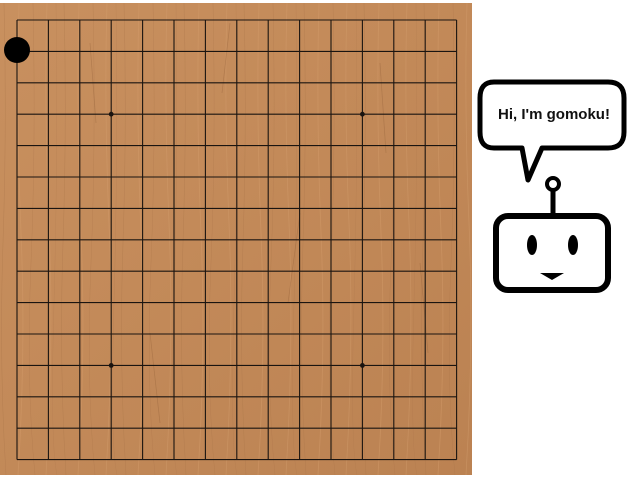 This screenshot has height=478, width=632. Describe the element at coordinates (553, 184) in the screenshot. I see `robot-antenna-ball` at that location.